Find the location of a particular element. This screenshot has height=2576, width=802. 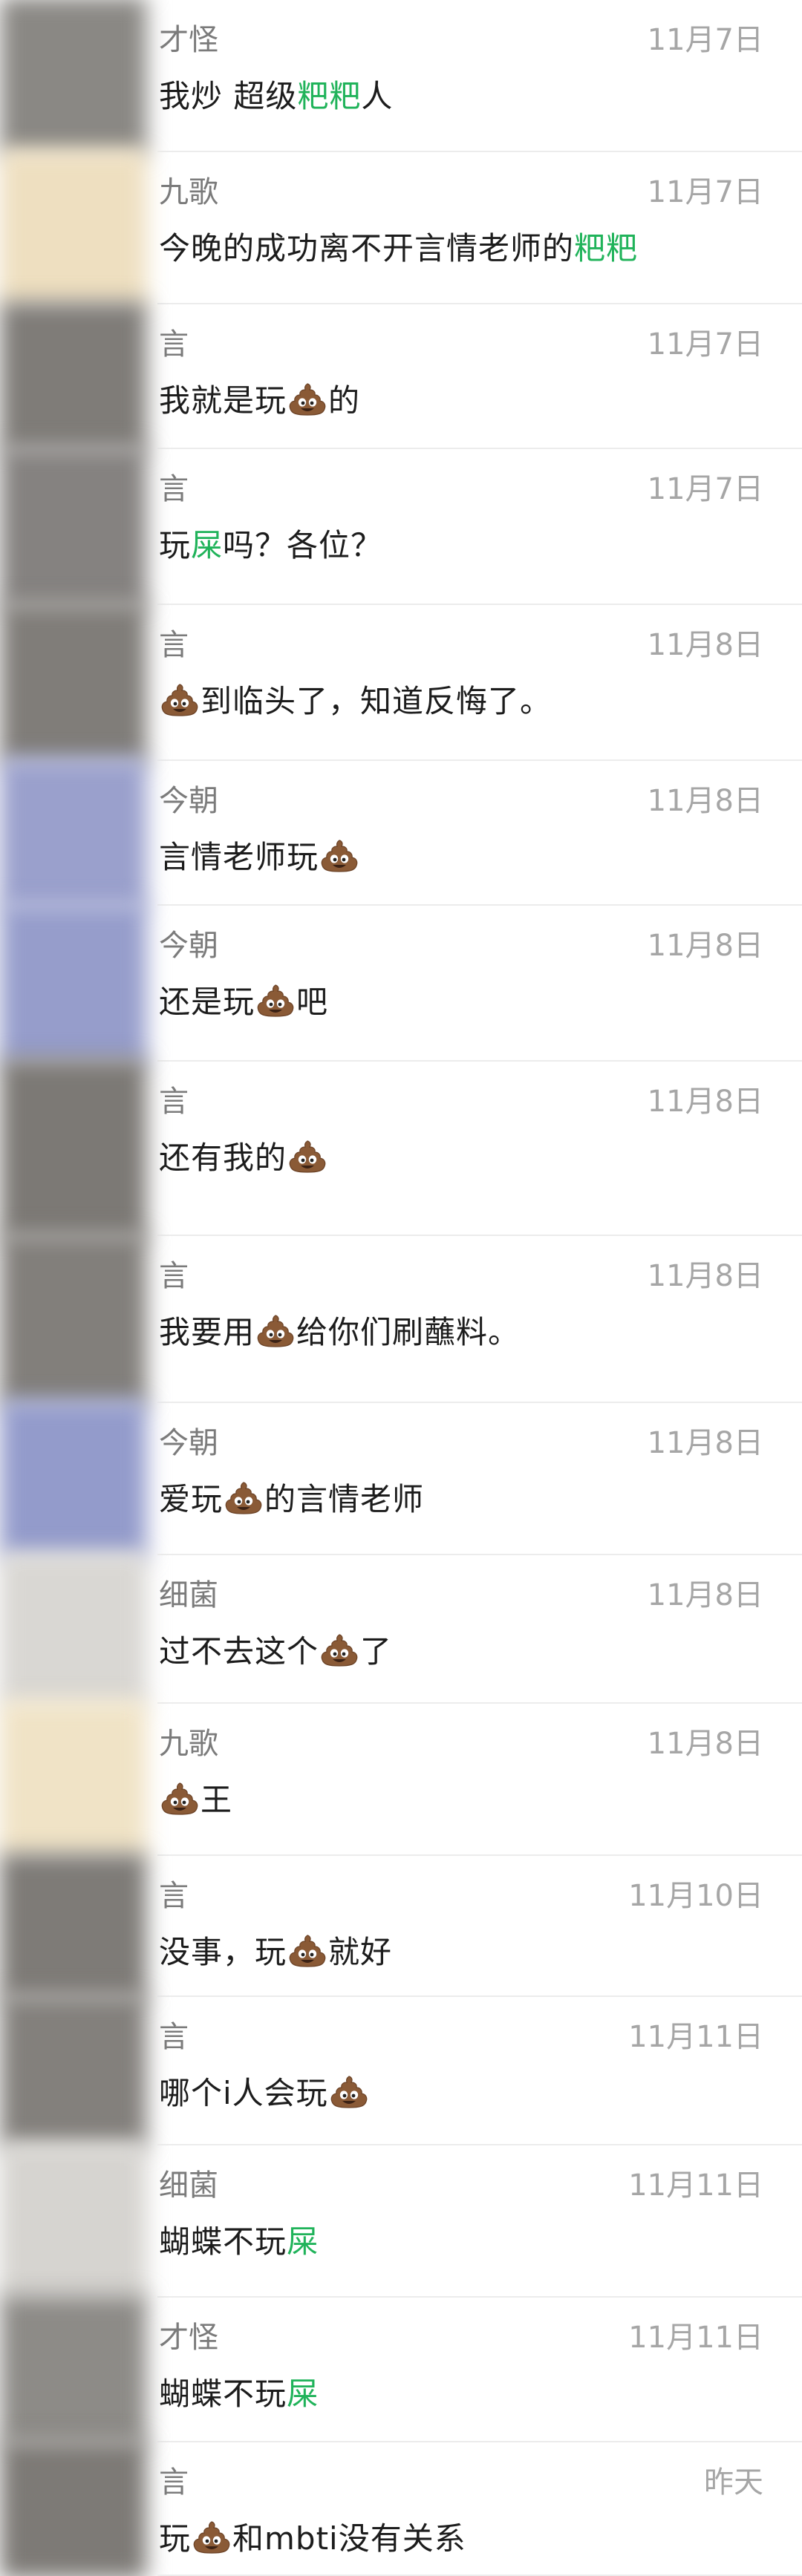

comment-row: 言 11月8日到临头了，知道反悔了。 is located at coordinates (401, 683).